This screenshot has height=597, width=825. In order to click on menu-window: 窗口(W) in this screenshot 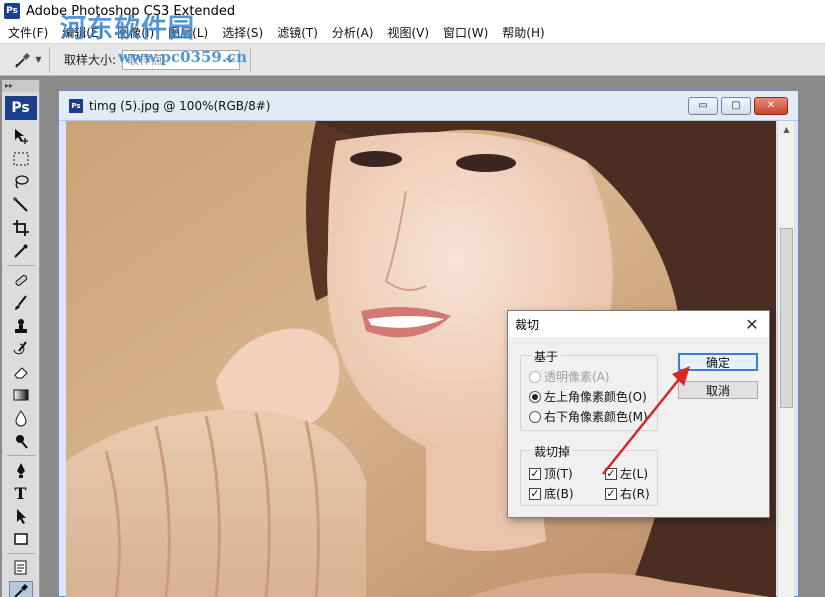, I will do `click(465, 32)`.